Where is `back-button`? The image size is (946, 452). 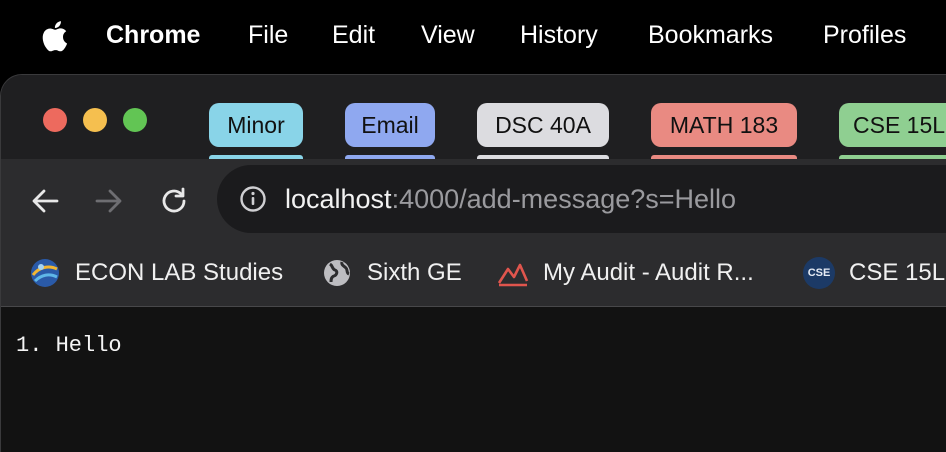
back-button is located at coordinates (45, 201).